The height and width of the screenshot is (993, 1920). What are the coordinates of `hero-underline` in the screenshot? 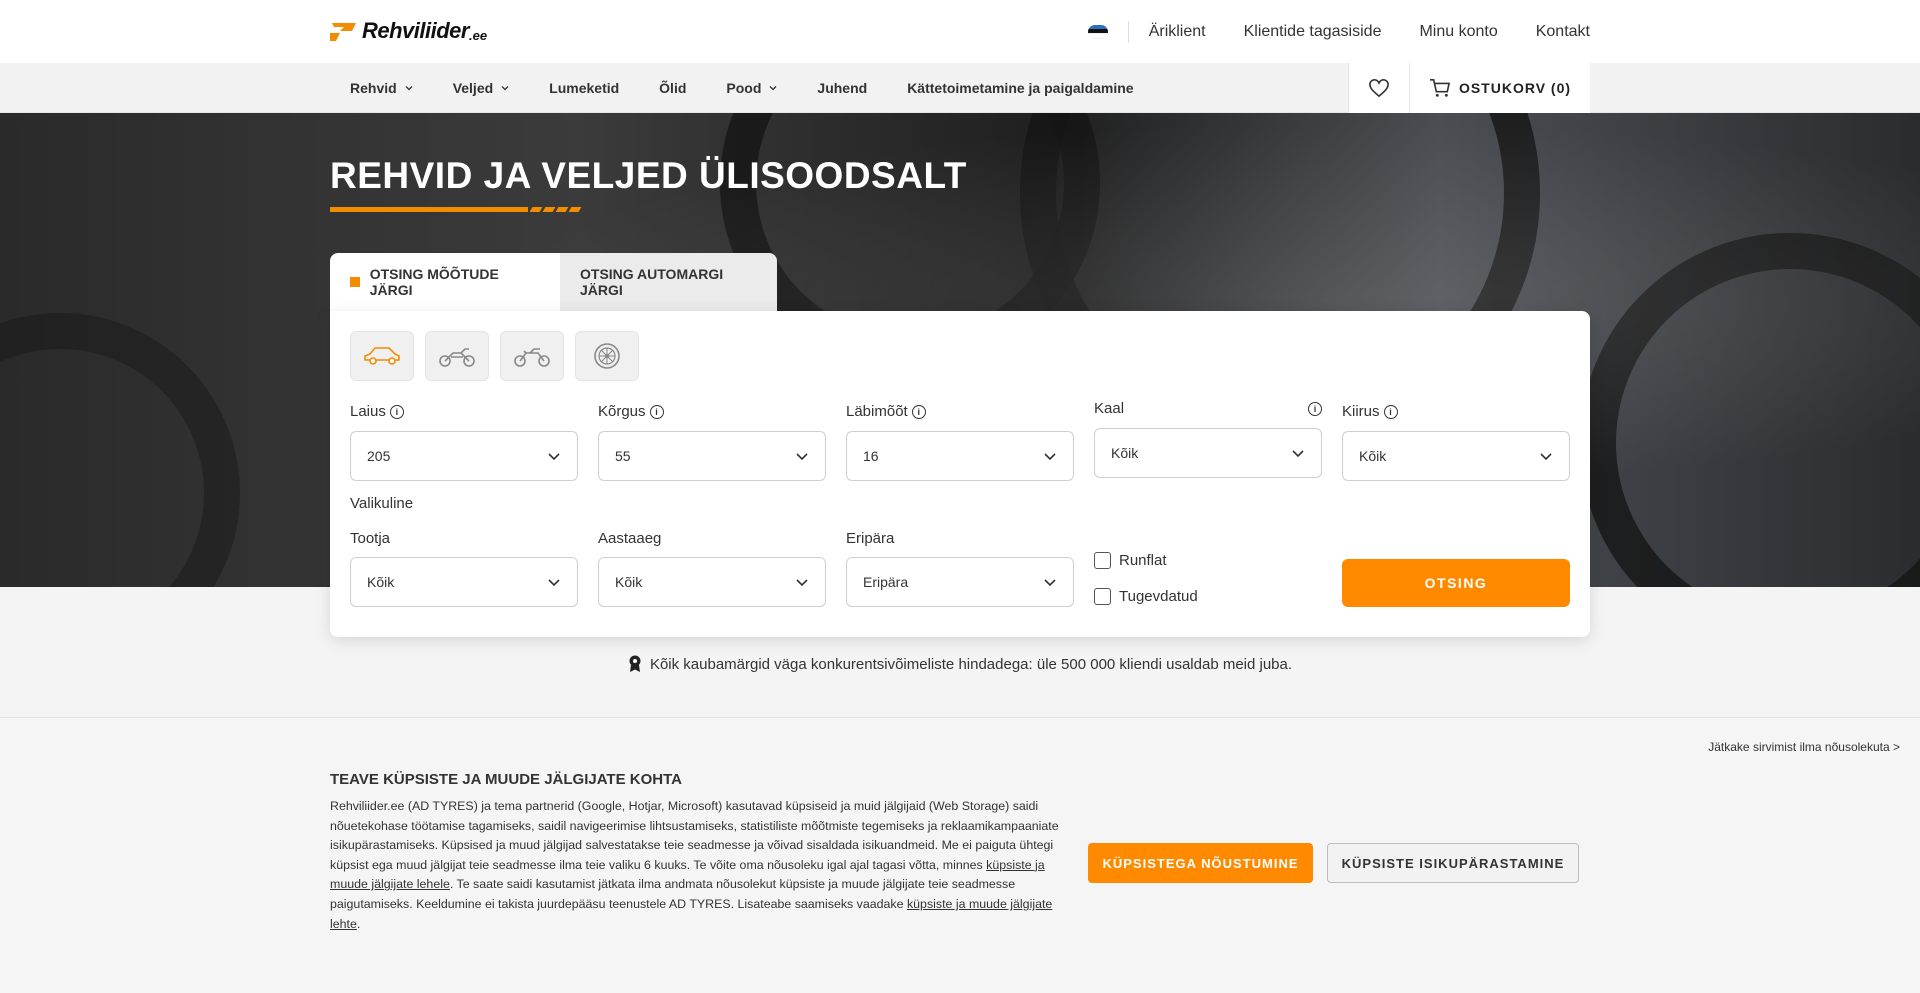 It's located at (456, 209).